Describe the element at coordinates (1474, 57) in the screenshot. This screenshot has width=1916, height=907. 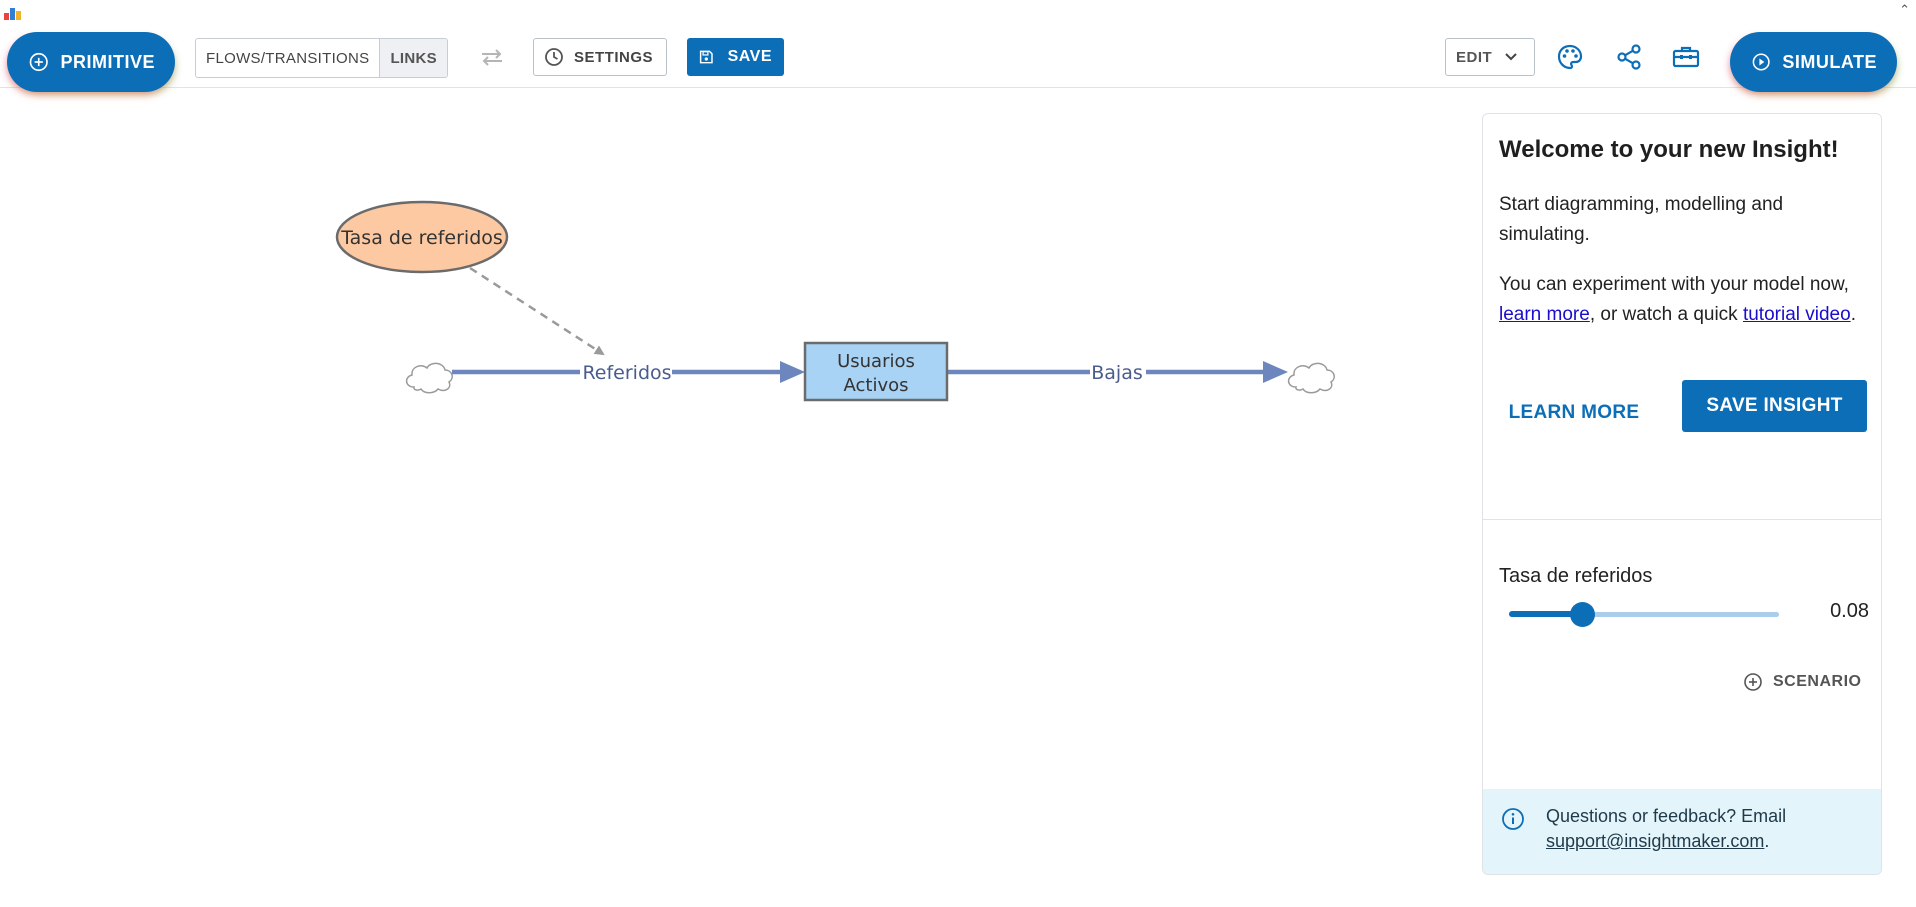
I see `edit-label: EDIT` at that location.